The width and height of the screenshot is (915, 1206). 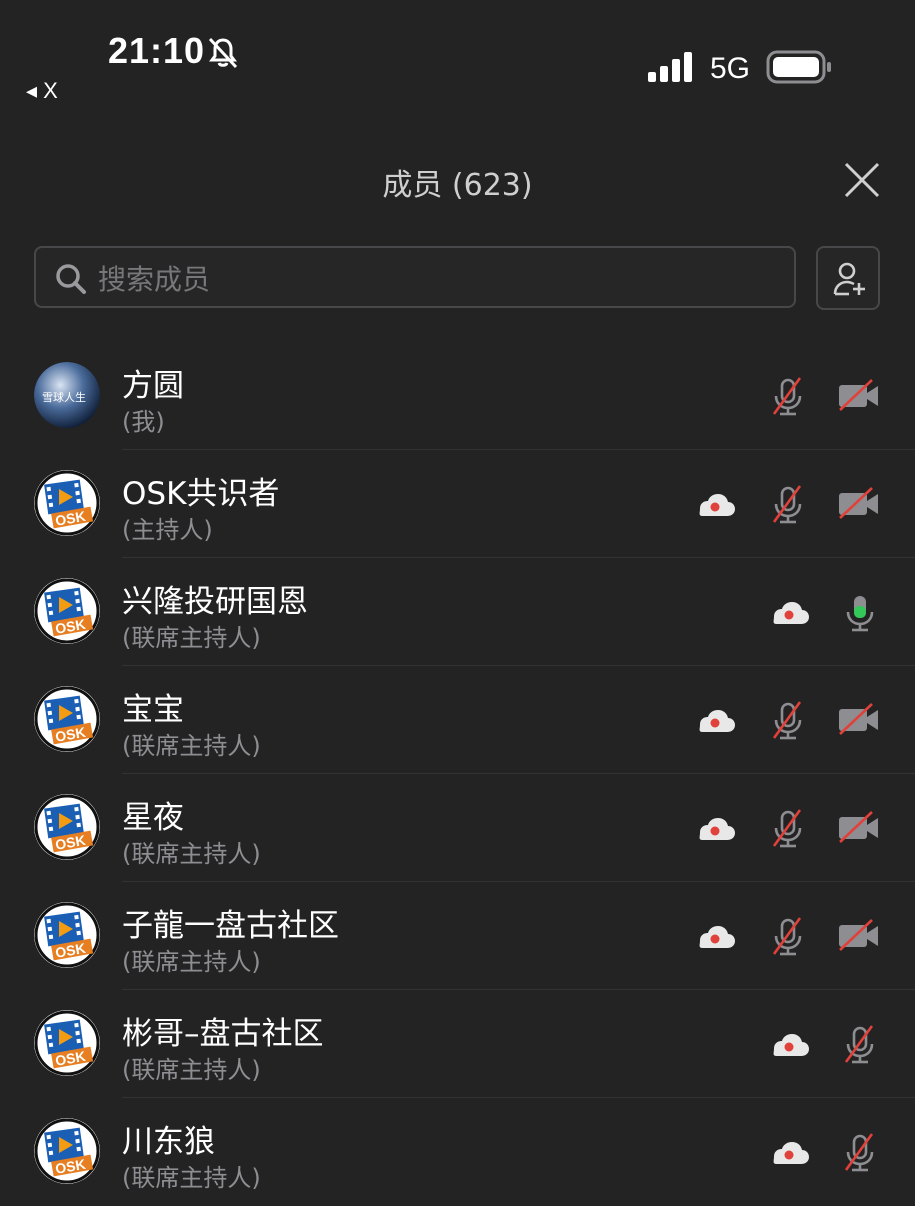 What do you see at coordinates (223, 53) in the screenshot?
I see `bell-muted-icon` at bounding box center [223, 53].